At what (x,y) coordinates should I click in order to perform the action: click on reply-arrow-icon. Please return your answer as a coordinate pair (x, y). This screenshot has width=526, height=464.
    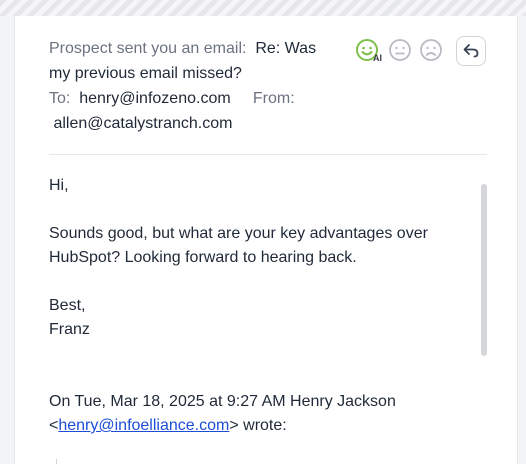
    Looking at the image, I should click on (471, 51).